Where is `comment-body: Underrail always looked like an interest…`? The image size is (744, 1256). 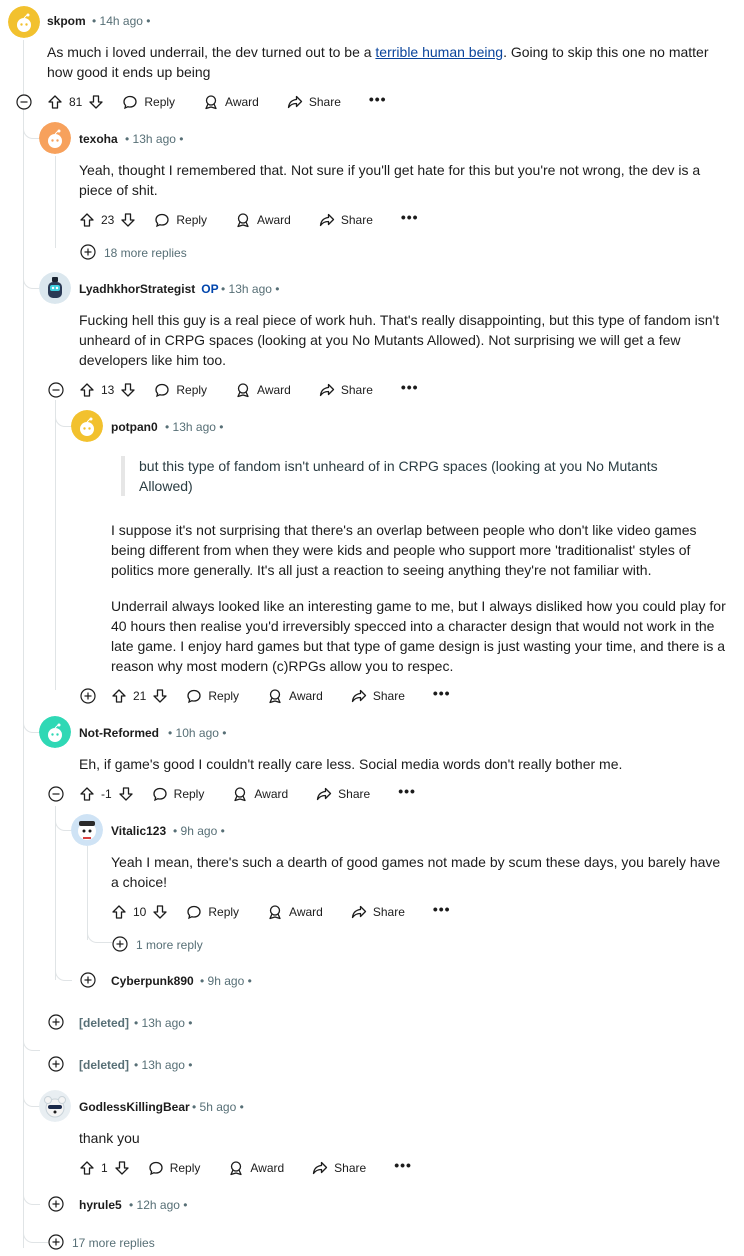 comment-body: Underrail always looked like an interest… is located at coordinates (418, 636).